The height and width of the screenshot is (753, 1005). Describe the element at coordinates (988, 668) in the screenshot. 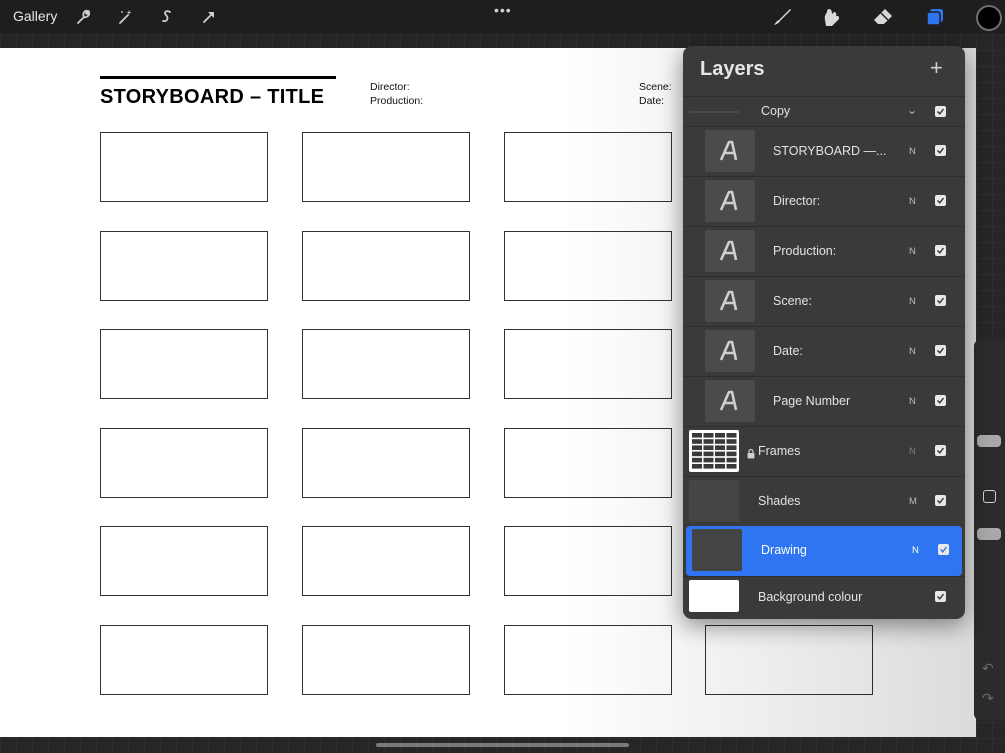

I see `undo-icon: ↶` at that location.